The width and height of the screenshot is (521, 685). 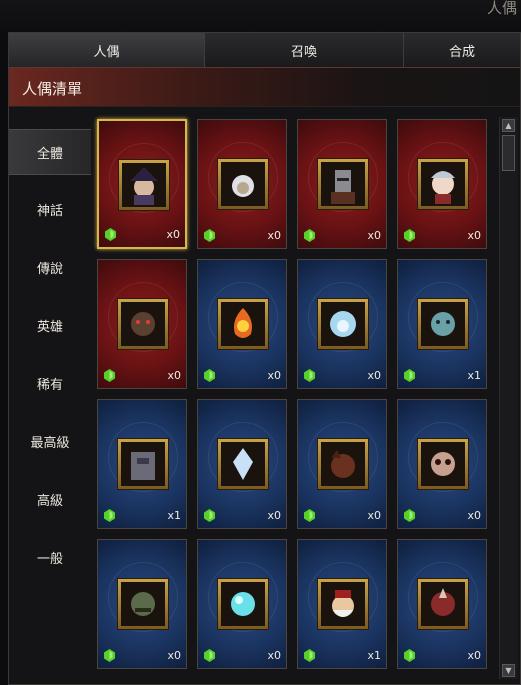 I want to click on scrollbar: ▲ ▼, so click(x=508, y=398).